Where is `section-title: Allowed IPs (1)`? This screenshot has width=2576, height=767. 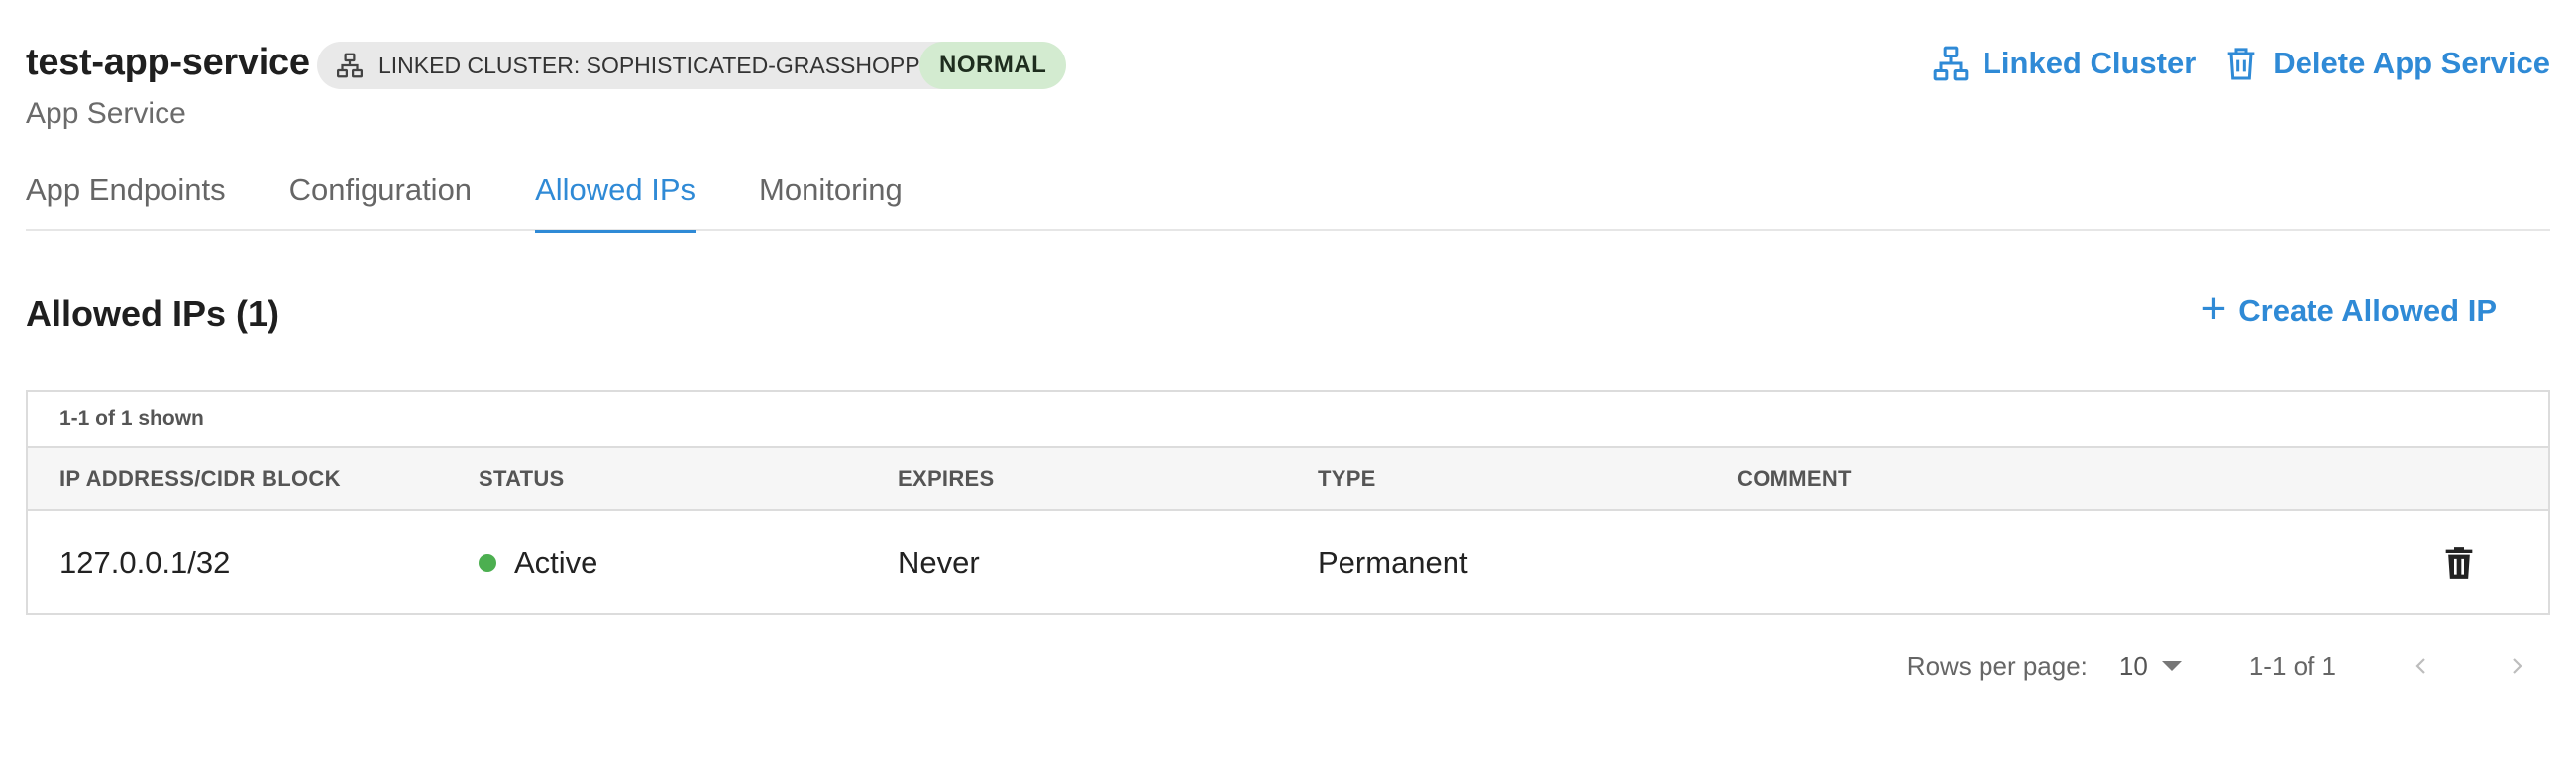
section-title: Allowed IPs (1) is located at coordinates (153, 313).